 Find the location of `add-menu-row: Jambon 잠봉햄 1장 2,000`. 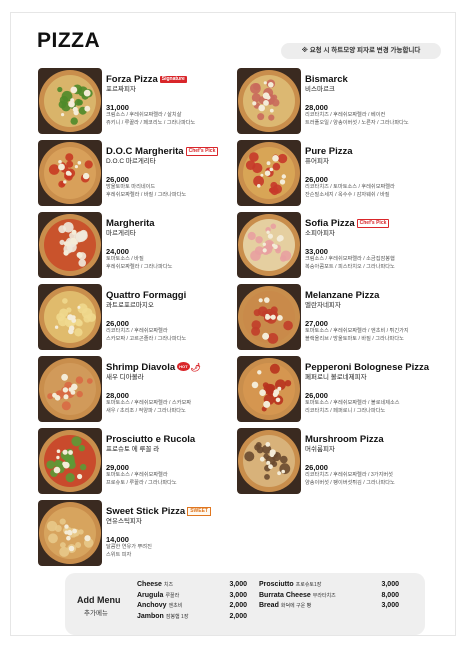

add-menu-row: Jambon 잠봉햄 1장 2,000 is located at coordinates (192, 618).